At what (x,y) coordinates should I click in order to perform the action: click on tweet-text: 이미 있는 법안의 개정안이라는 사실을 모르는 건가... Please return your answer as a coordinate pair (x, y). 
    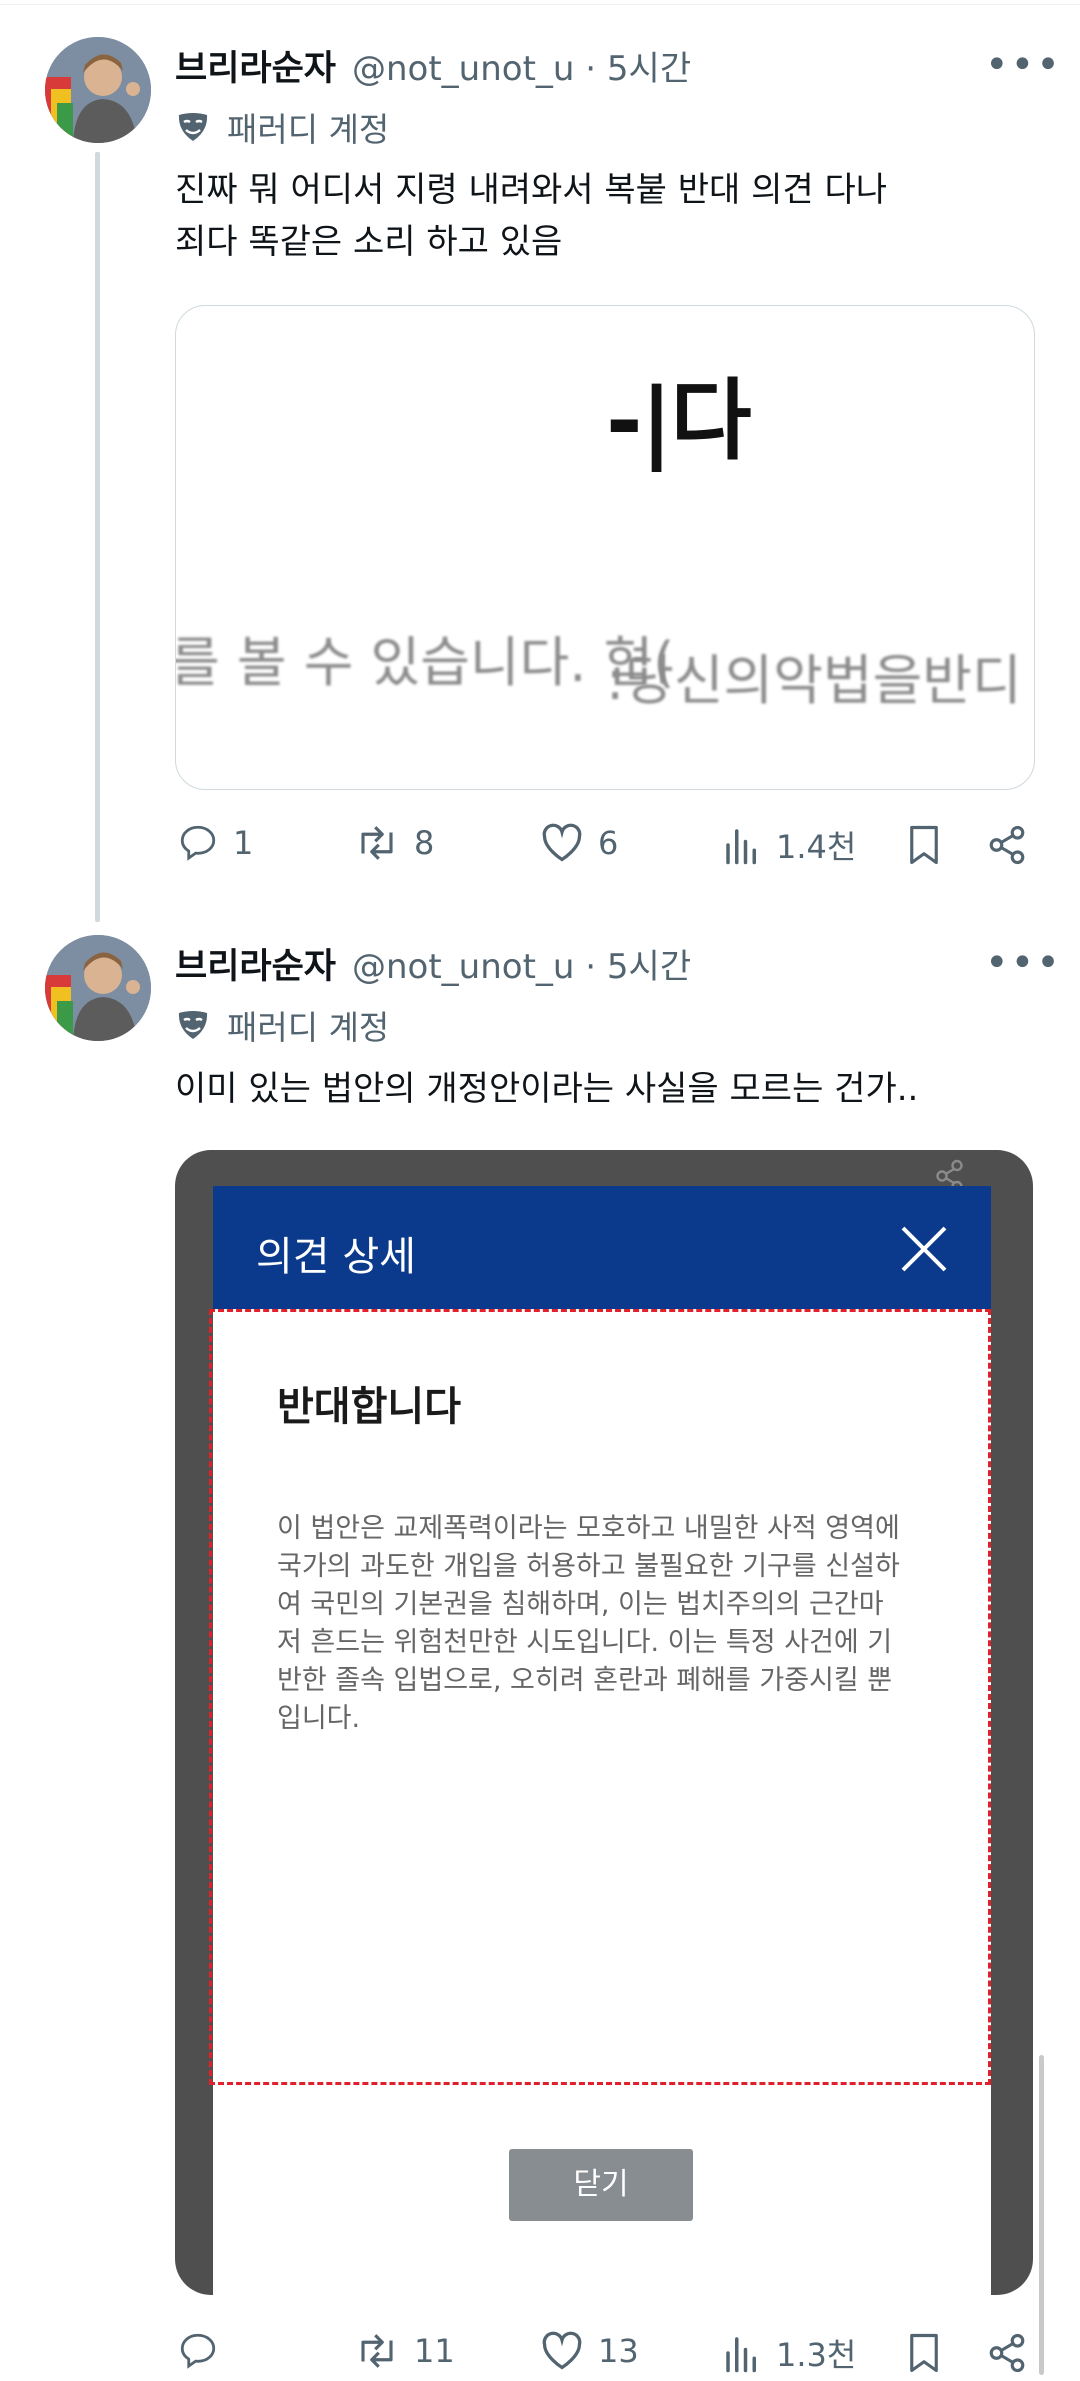
    Looking at the image, I should click on (546, 1089).